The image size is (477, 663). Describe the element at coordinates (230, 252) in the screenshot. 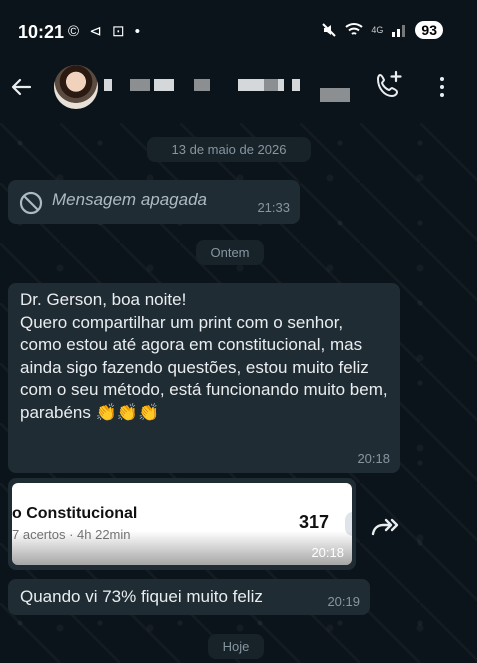

I see `date-divider: Ontem` at that location.